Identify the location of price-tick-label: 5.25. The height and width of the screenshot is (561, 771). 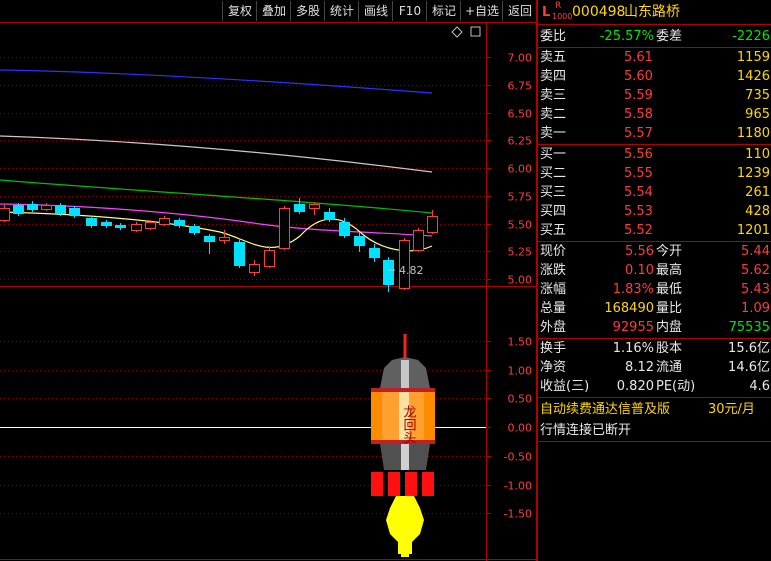
(520, 252).